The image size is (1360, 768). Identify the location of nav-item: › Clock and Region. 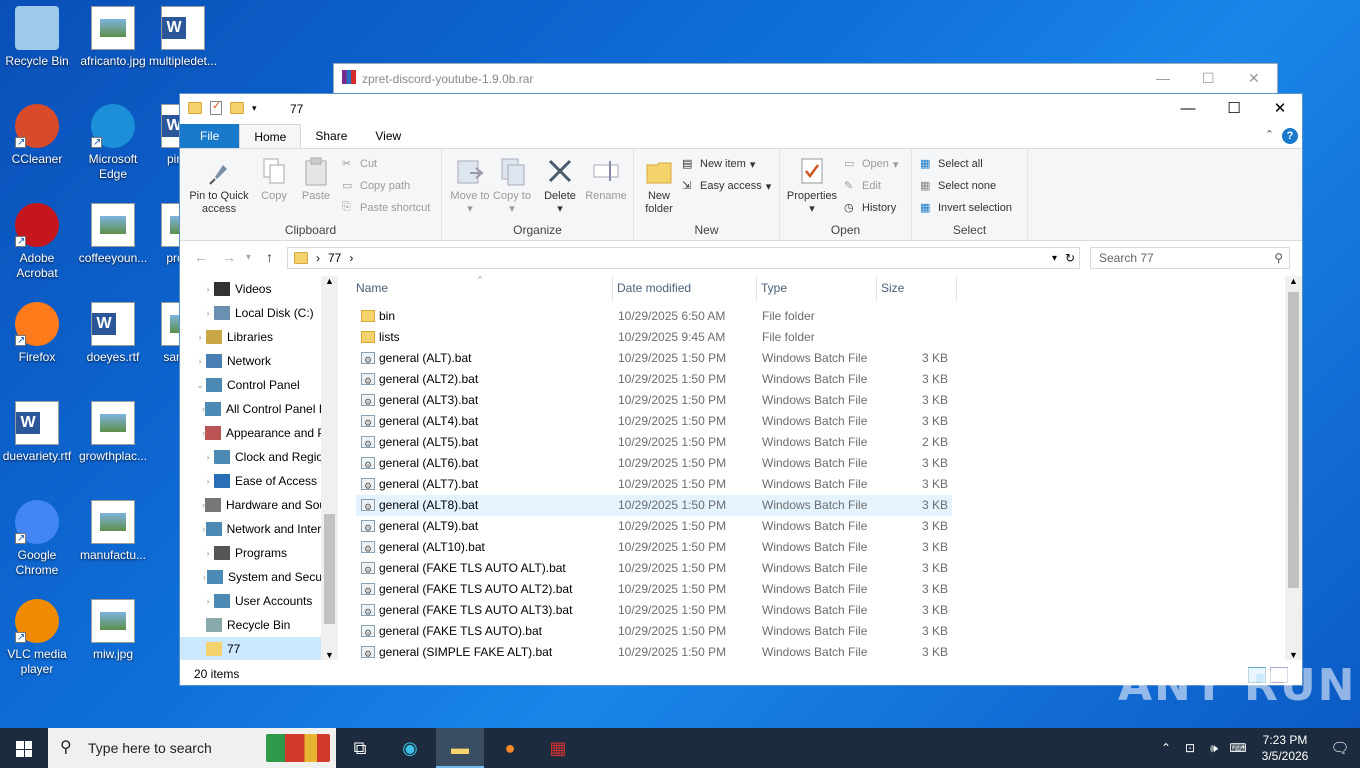
(259, 457).